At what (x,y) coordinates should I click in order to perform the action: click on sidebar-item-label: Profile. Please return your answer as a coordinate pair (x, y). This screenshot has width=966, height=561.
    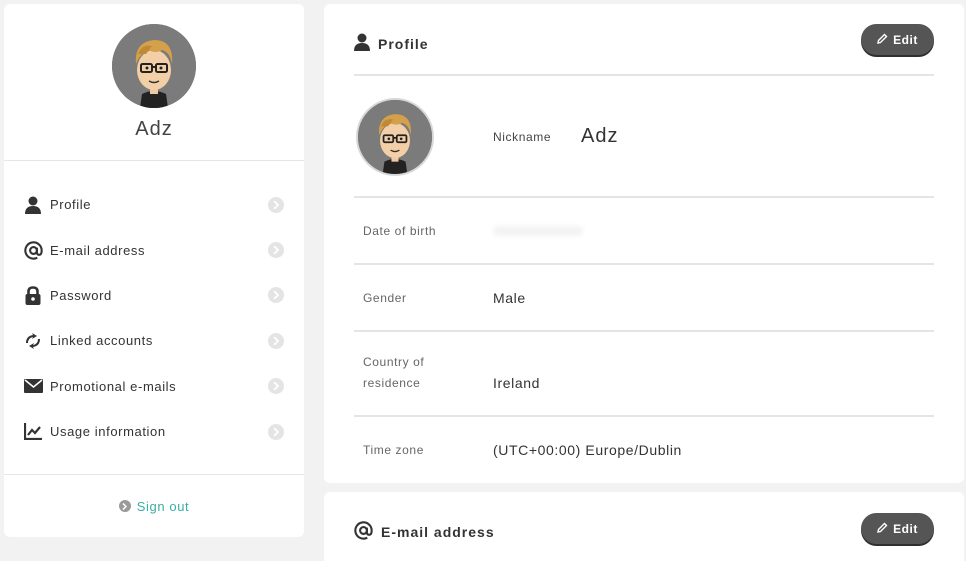
    Looking at the image, I should click on (71, 205).